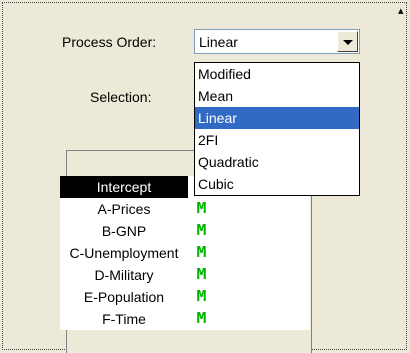 This screenshot has width=410, height=353. What do you see at coordinates (277, 162) in the screenshot?
I see `dropdown-option-quadratic: Quadratic` at bounding box center [277, 162].